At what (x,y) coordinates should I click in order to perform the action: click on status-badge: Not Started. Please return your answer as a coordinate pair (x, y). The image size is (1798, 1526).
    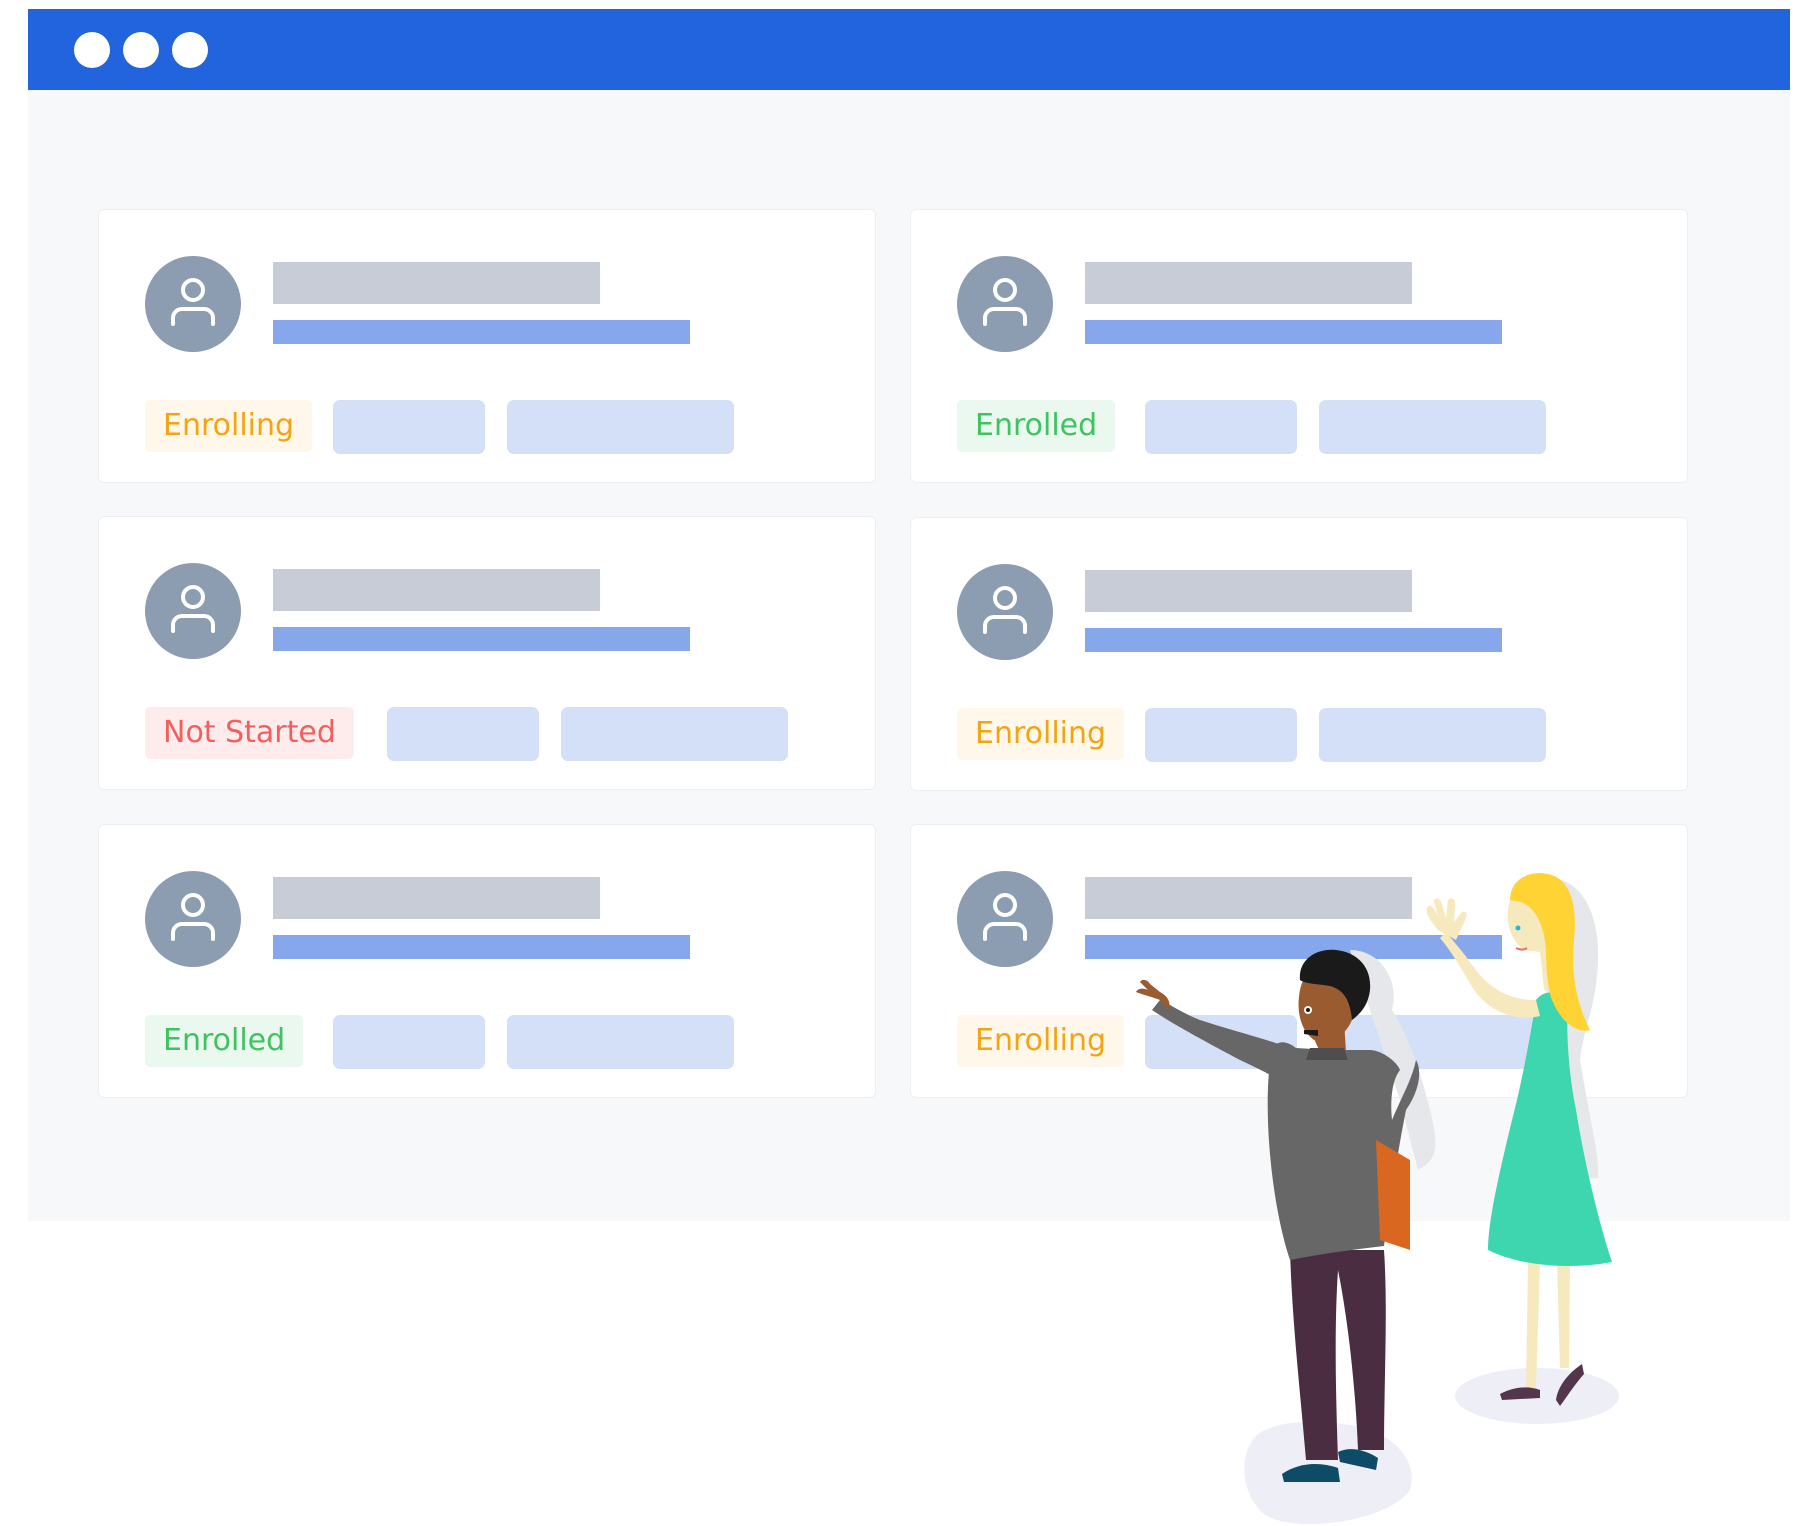
    Looking at the image, I should click on (249, 733).